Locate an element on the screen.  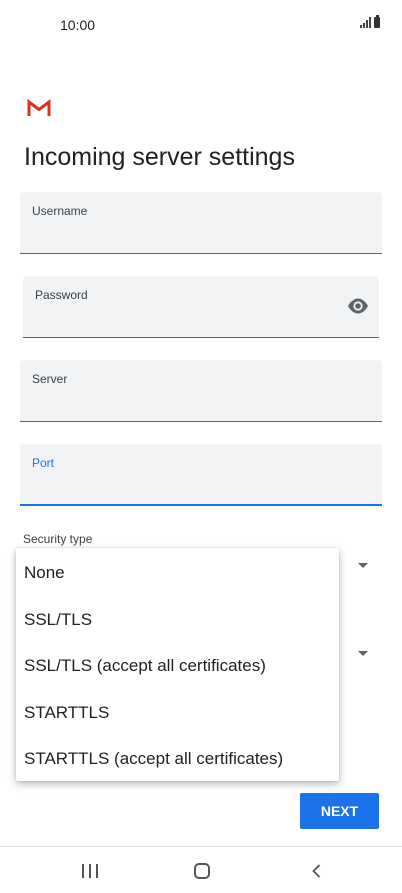
security-type-label: Security type is located at coordinates (58, 539).